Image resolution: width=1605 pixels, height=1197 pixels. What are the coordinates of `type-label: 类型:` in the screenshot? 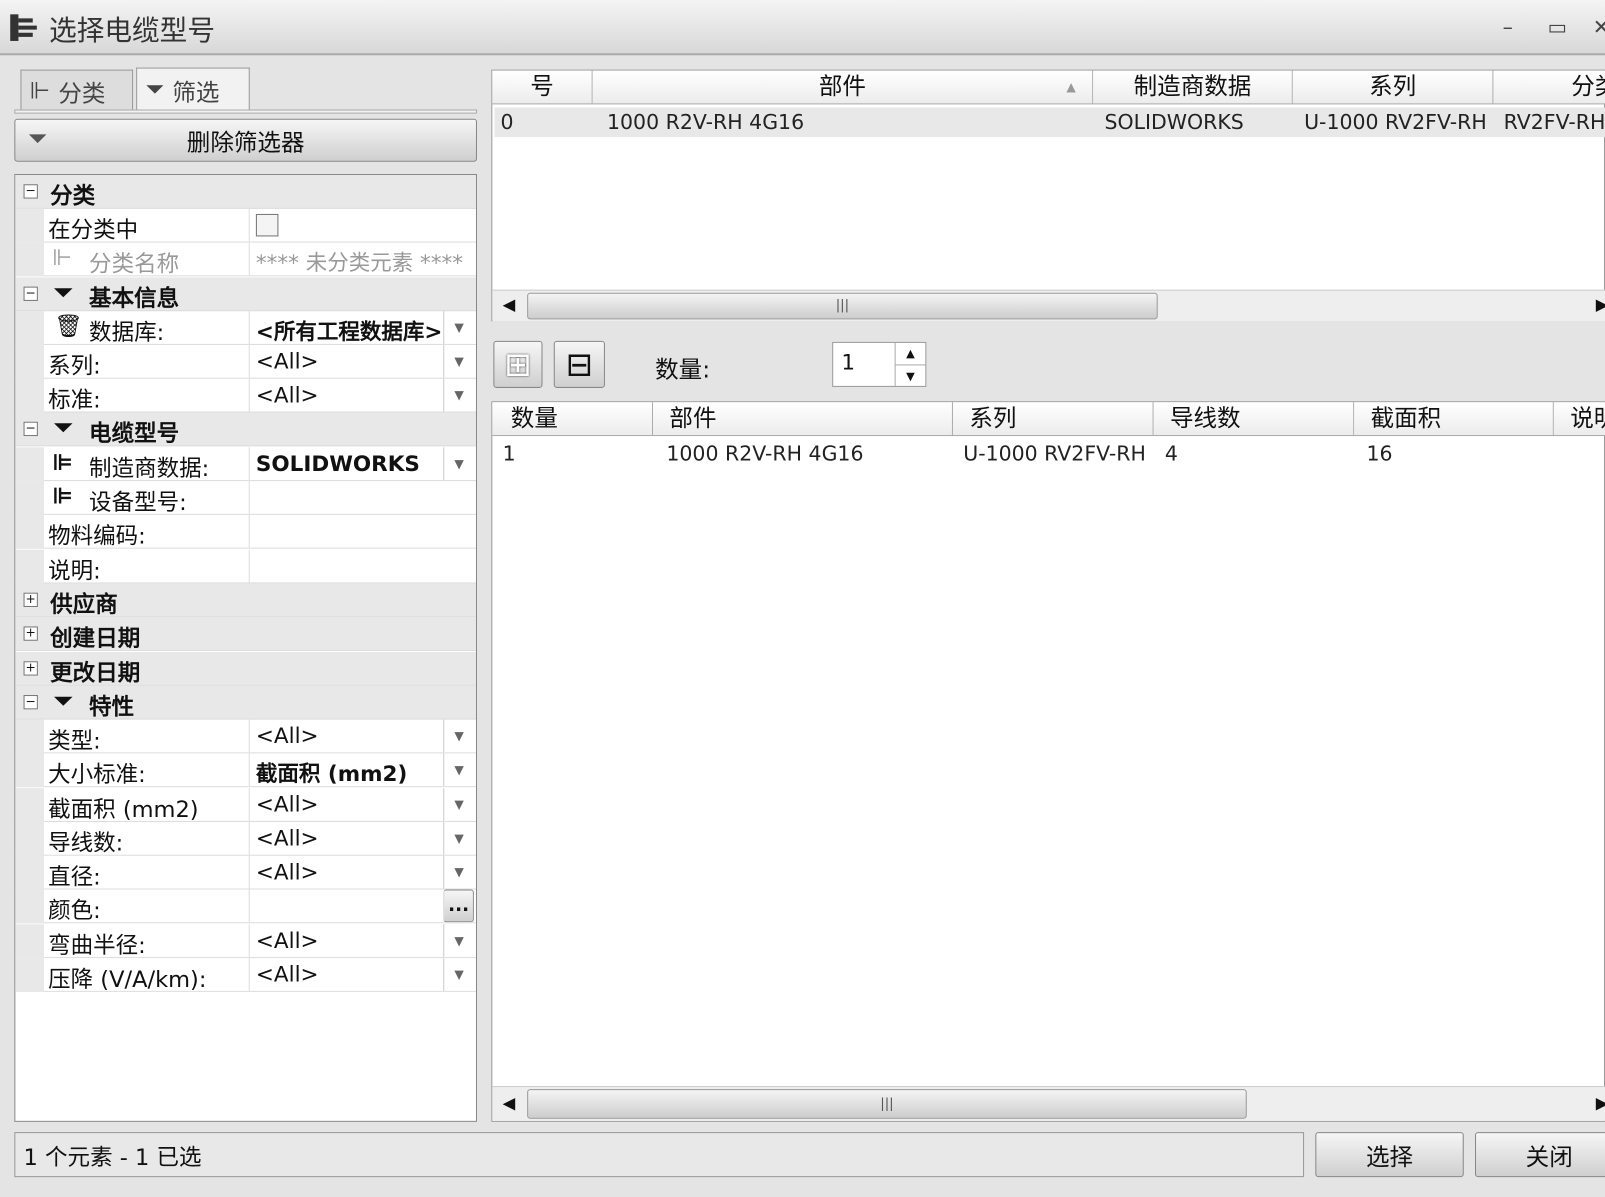 It's located at (74, 741).